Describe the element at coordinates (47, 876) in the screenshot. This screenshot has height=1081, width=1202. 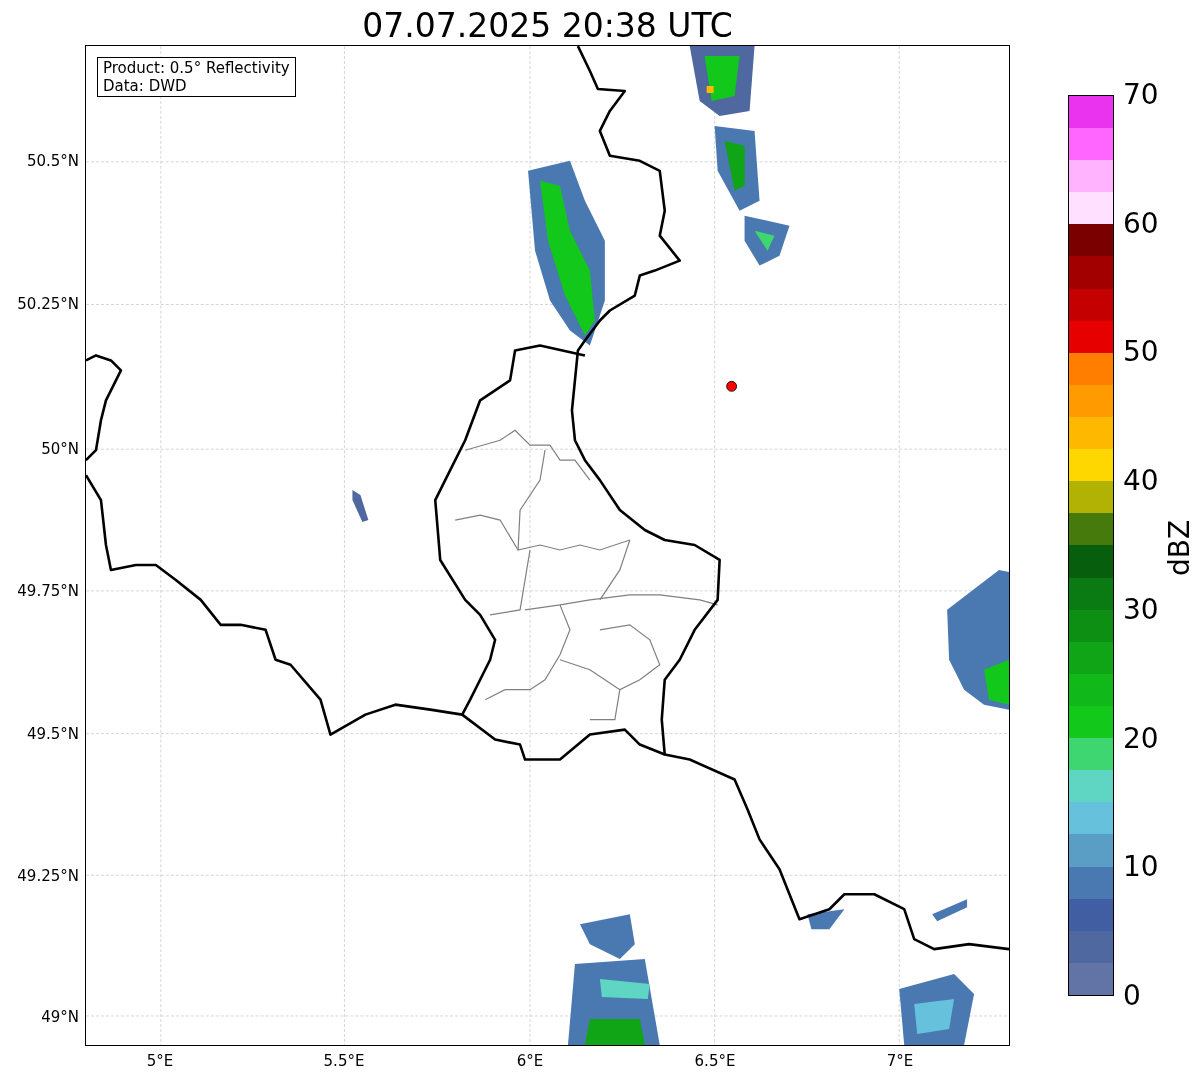
I see `y-tick-label: 49.25°N` at that location.